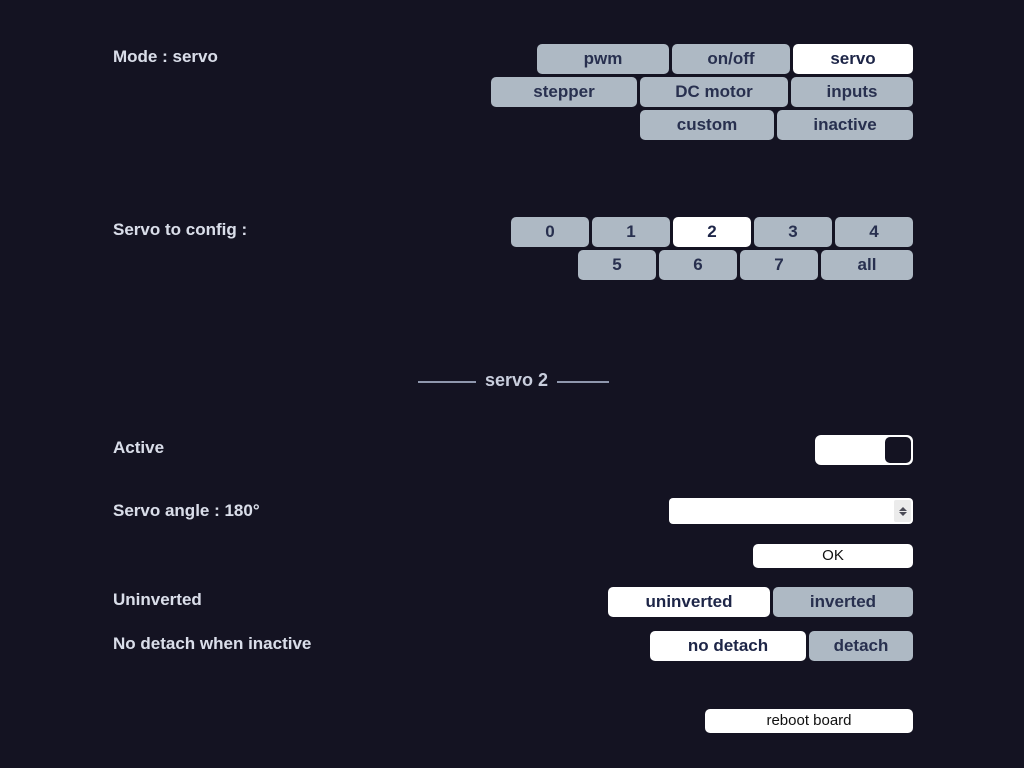 The image size is (1024, 768). I want to click on detach-row: No detach when inactive no detach detach, so click(513, 646).